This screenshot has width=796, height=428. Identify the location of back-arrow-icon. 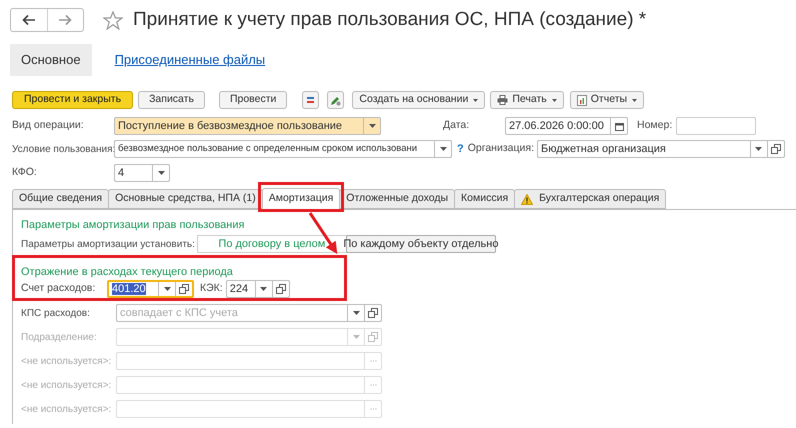
(29, 20).